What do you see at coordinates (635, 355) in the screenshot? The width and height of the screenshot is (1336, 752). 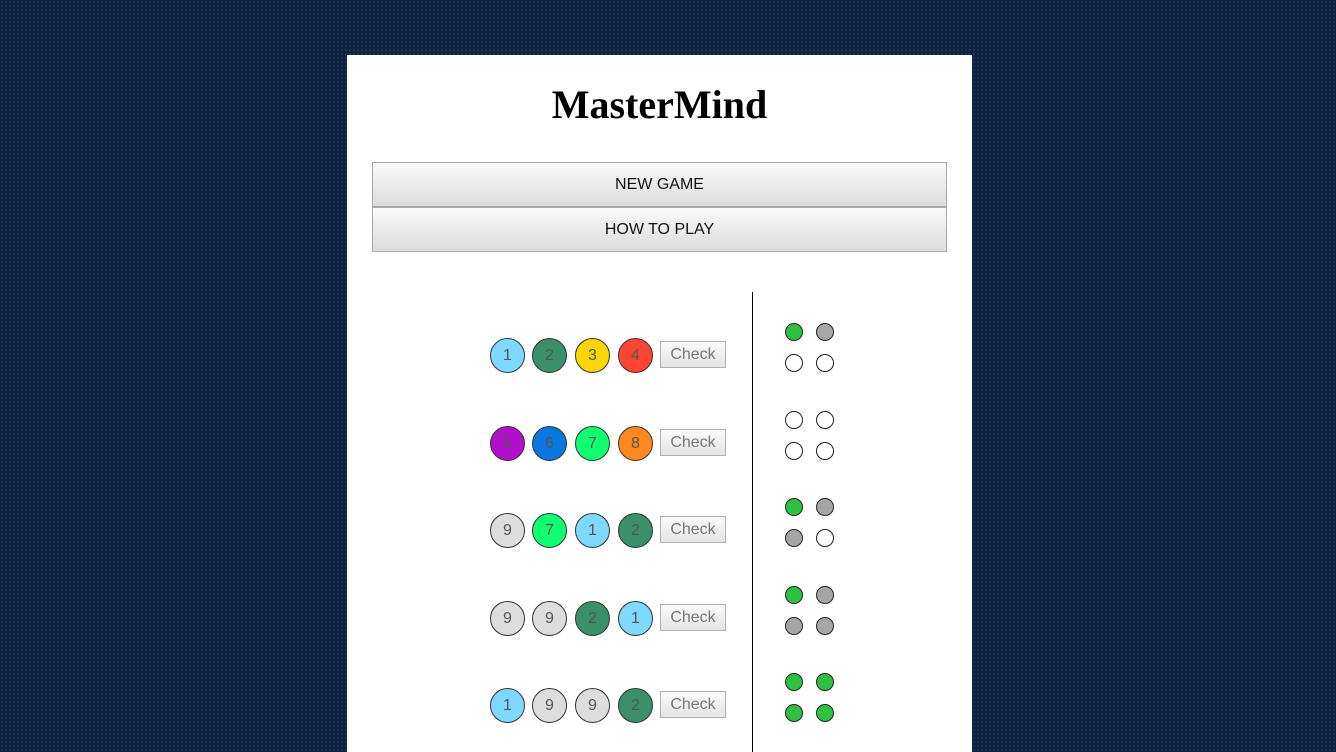 I see `guess-peg: 4` at bounding box center [635, 355].